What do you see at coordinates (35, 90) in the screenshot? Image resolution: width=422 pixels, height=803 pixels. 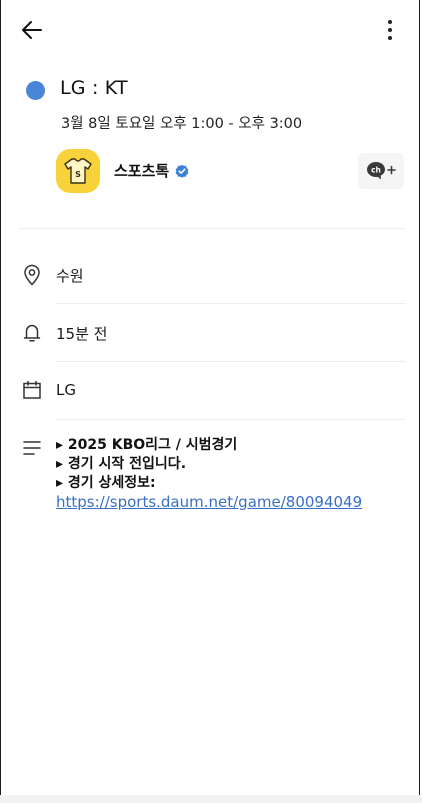 I see `event-color-dot` at bounding box center [35, 90].